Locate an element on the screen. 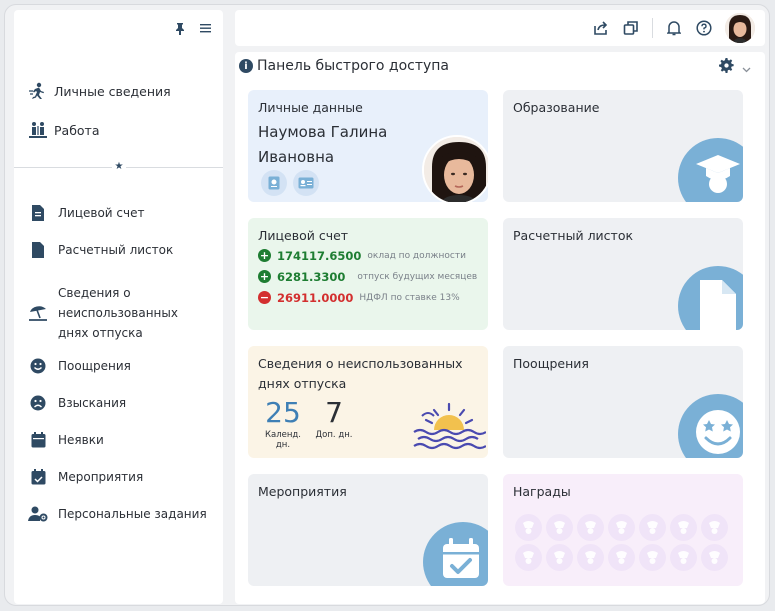 The image size is (775, 611). sidebar-item-label: Сведения о неиспользованных днях отпуска is located at coordinates (118, 313).